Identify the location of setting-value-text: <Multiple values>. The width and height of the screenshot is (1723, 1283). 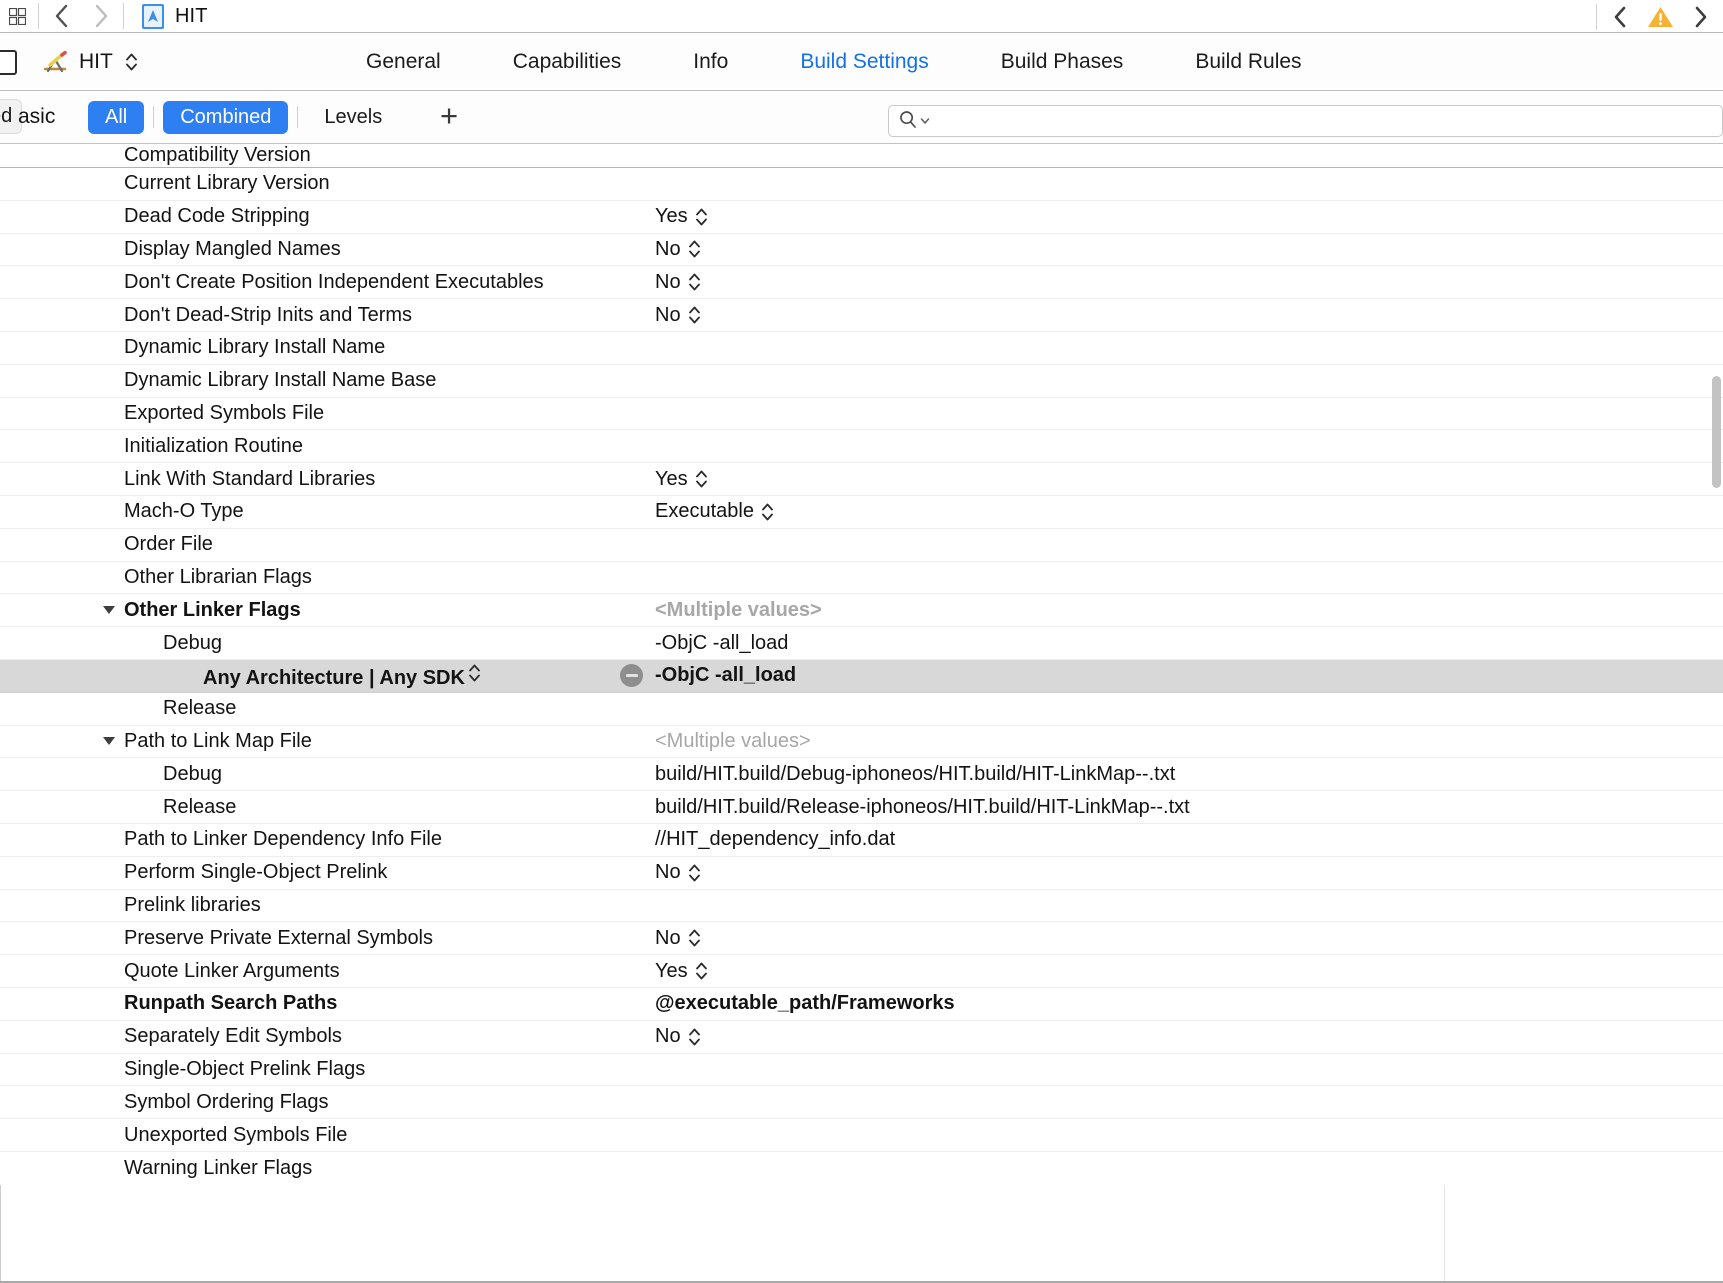
(733, 740).